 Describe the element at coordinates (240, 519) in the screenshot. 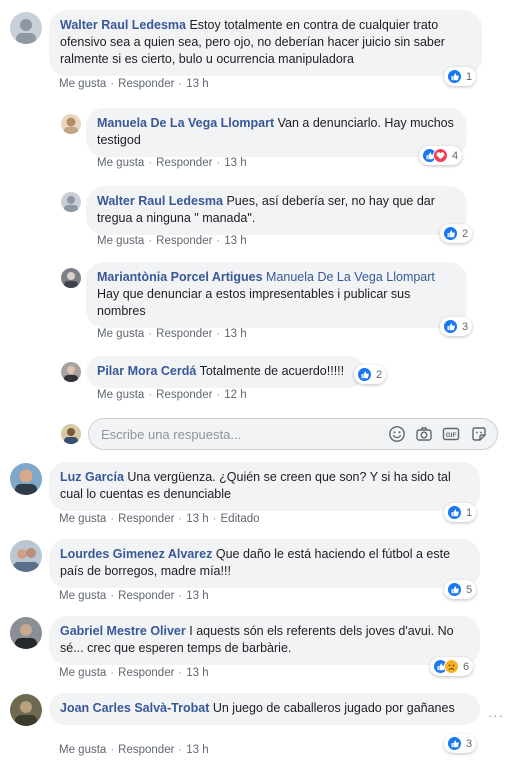

I see `edited-label: Editado` at that location.